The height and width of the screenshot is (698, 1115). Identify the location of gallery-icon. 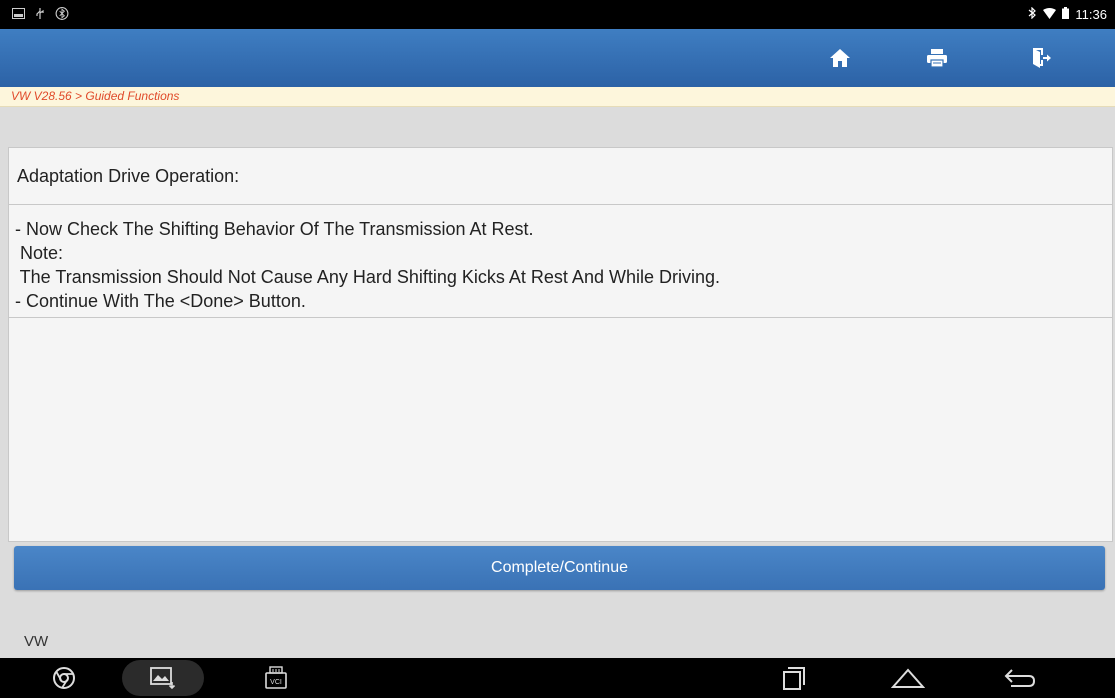
(163, 678).